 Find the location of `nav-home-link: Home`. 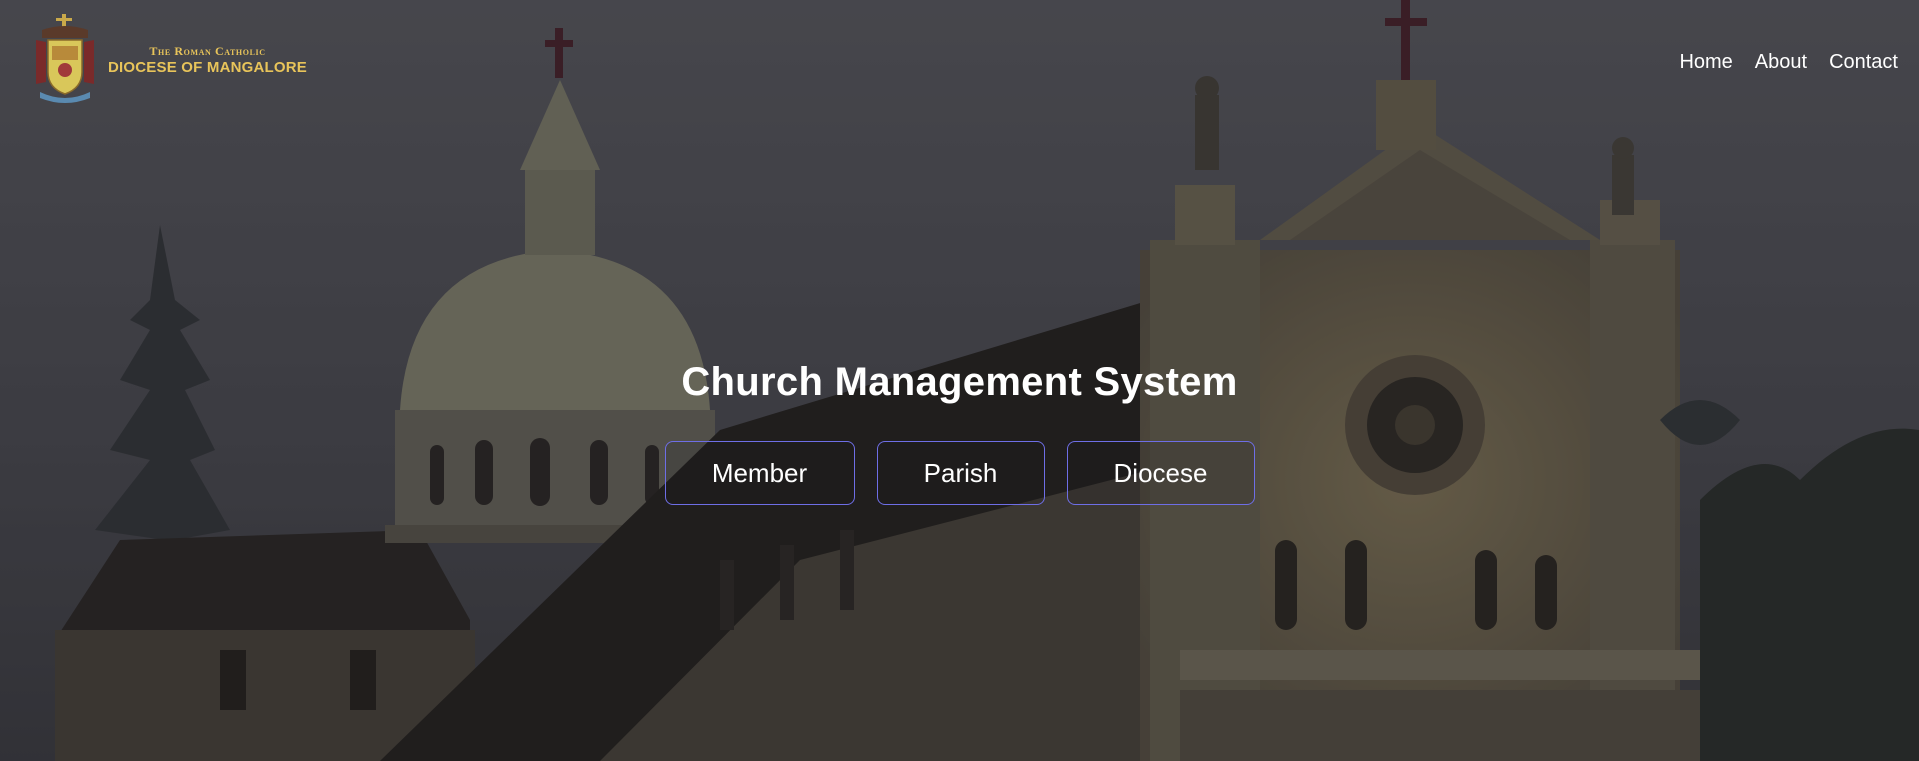

nav-home-link: Home is located at coordinates (1705, 62).